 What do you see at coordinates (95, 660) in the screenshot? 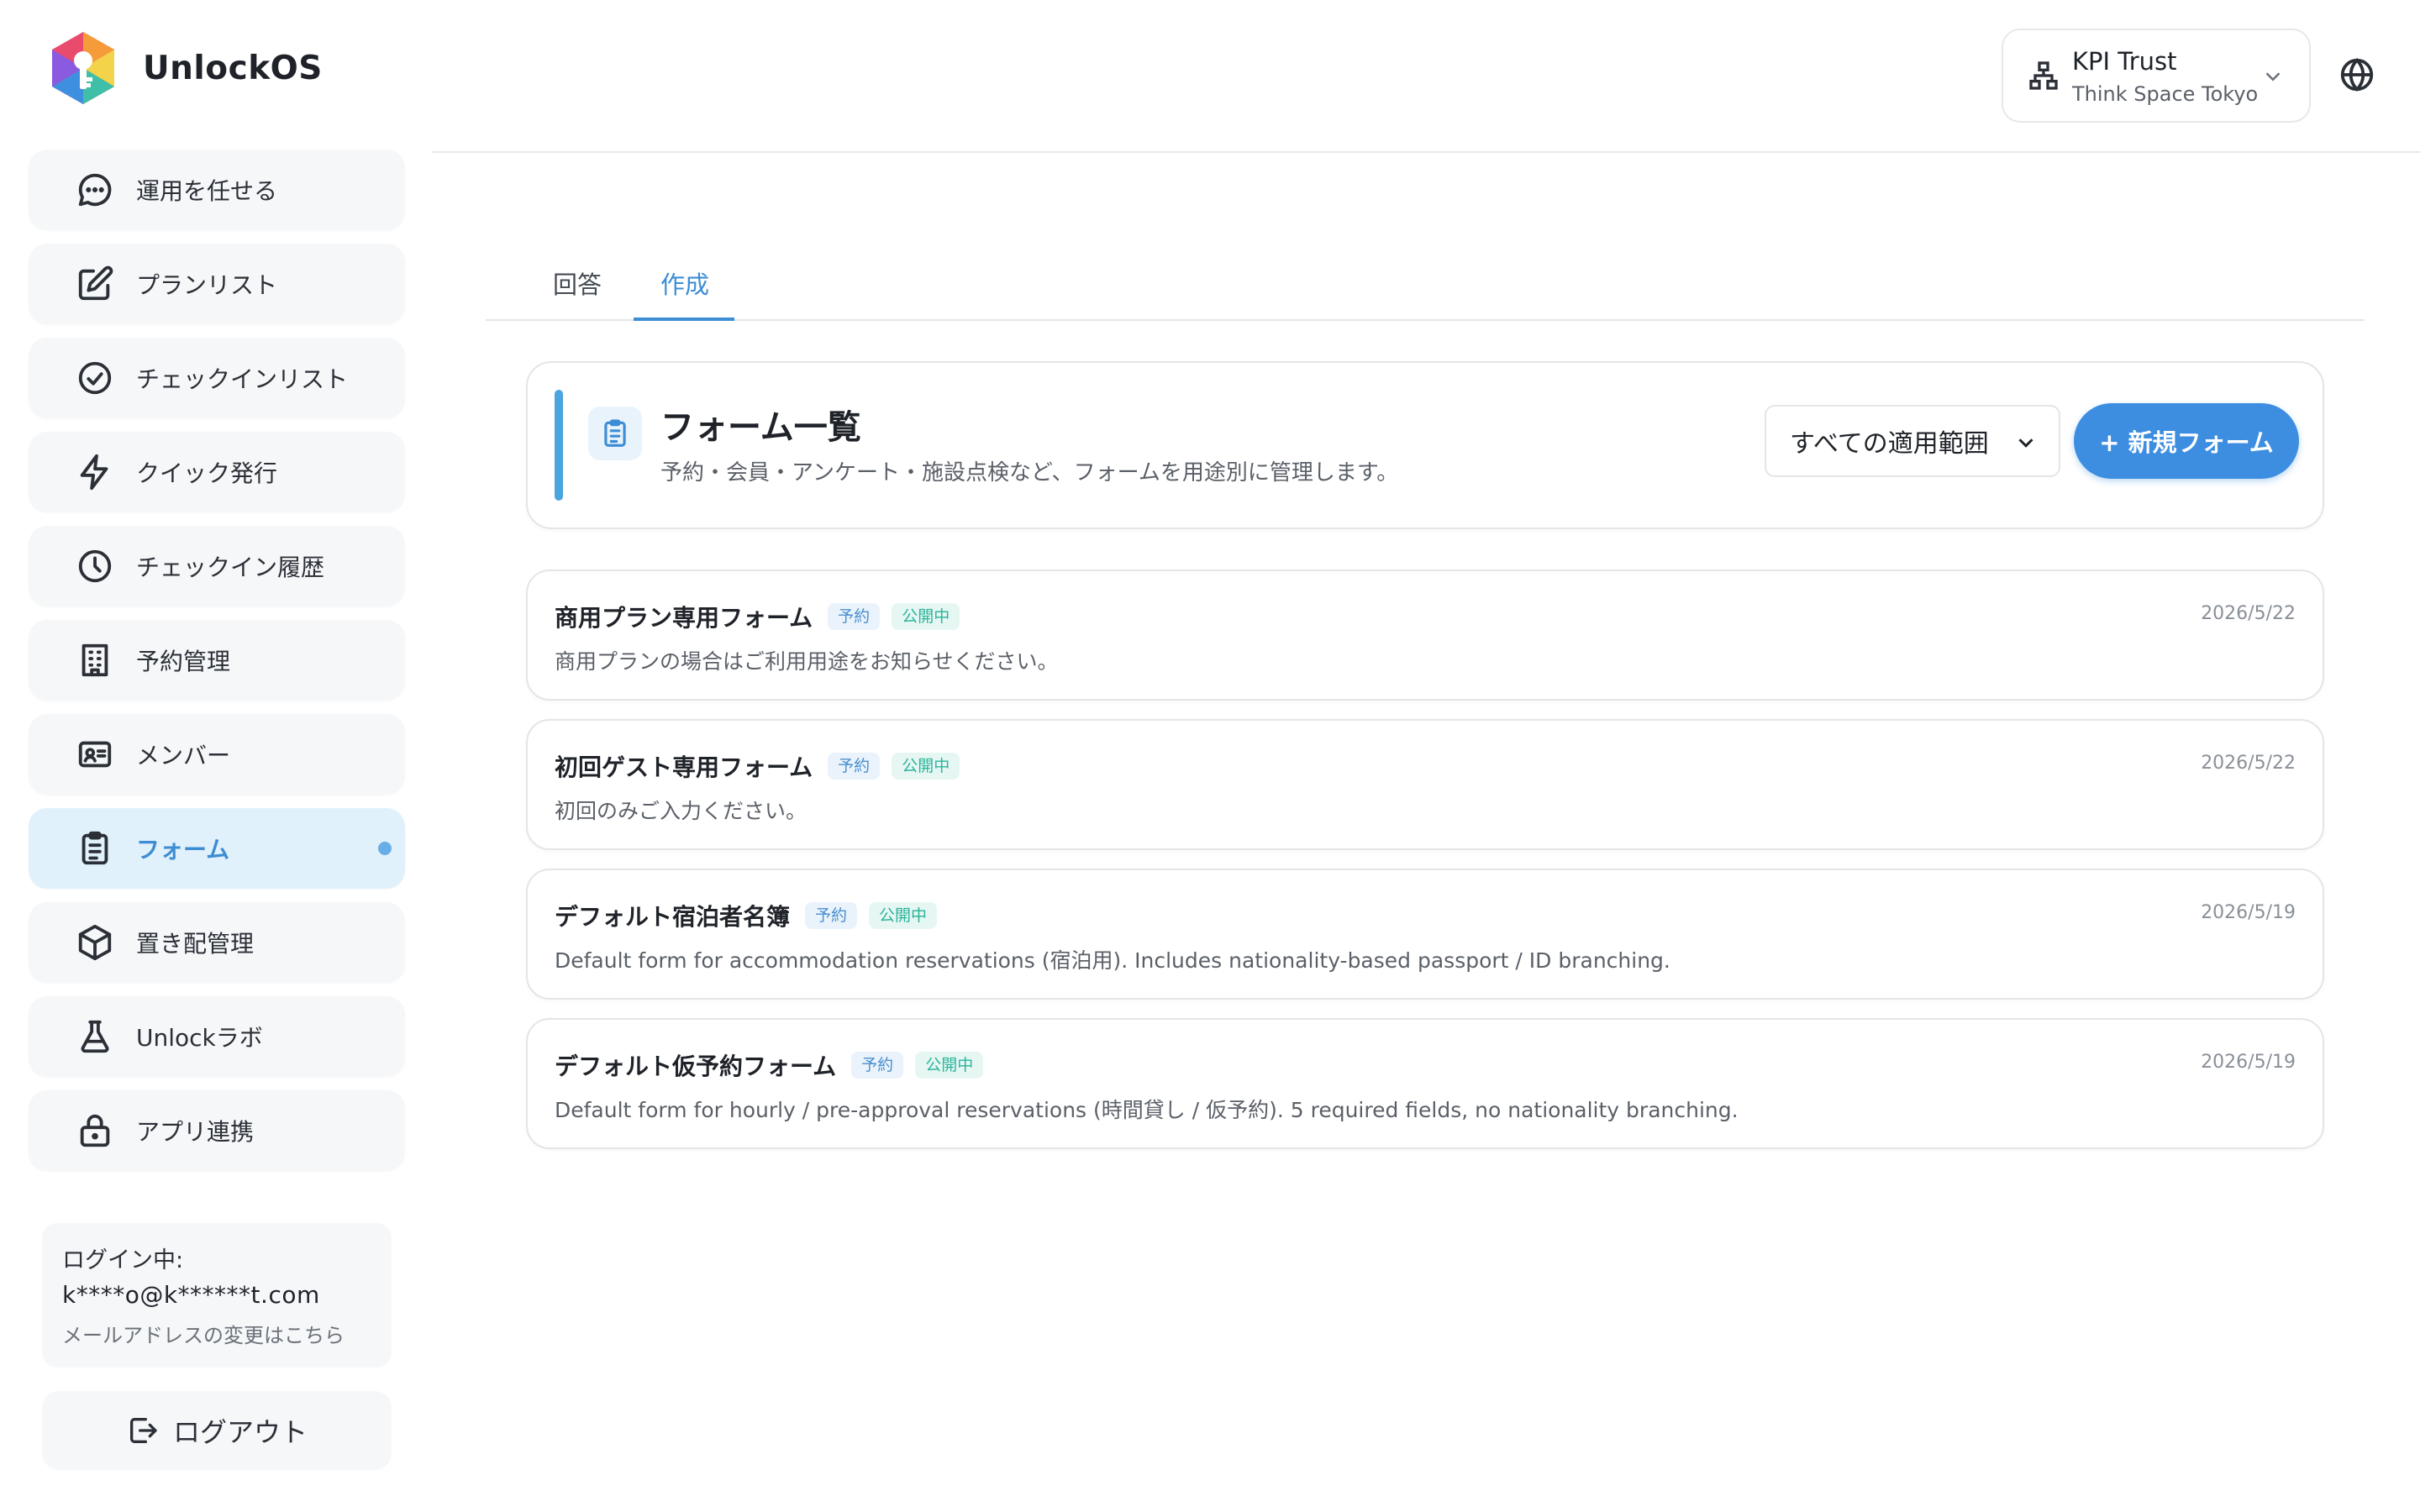
I see `building-icon` at bounding box center [95, 660].